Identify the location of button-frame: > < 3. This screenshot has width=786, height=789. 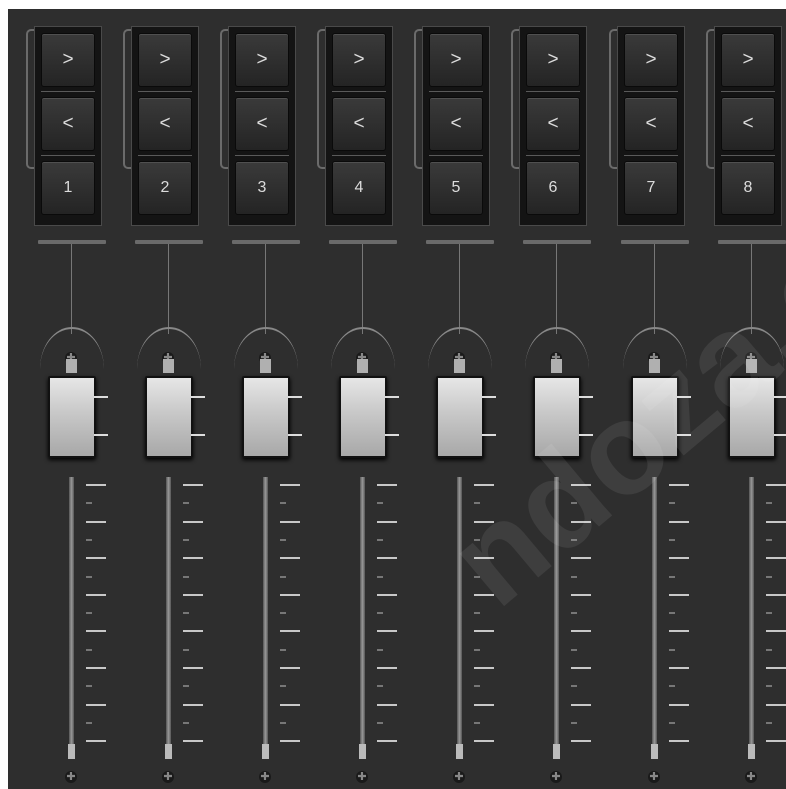
(262, 126).